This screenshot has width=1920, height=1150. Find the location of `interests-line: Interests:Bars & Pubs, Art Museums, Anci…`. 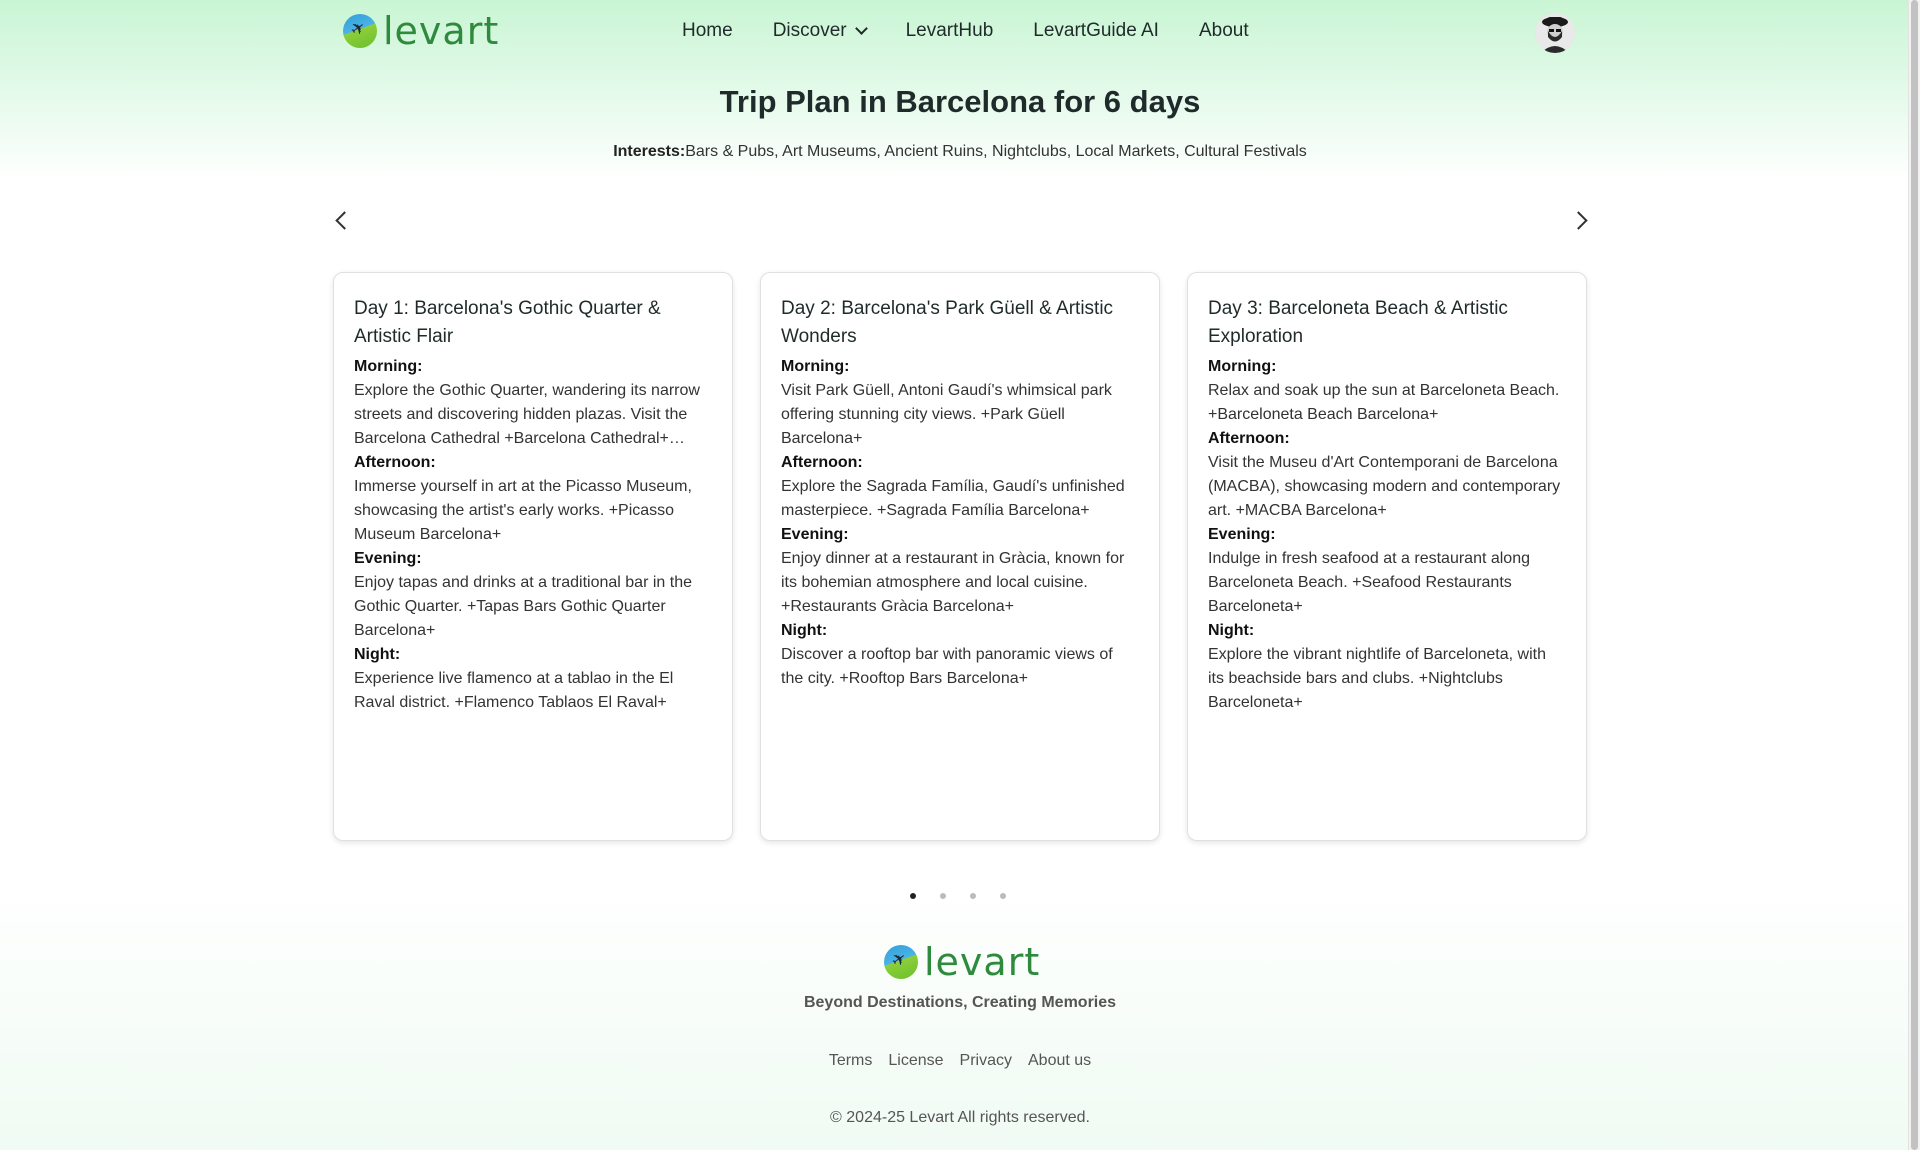

interests-line: Interests:Bars & Pubs, Art Museums, Anci… is located at coordinates (960, 152).